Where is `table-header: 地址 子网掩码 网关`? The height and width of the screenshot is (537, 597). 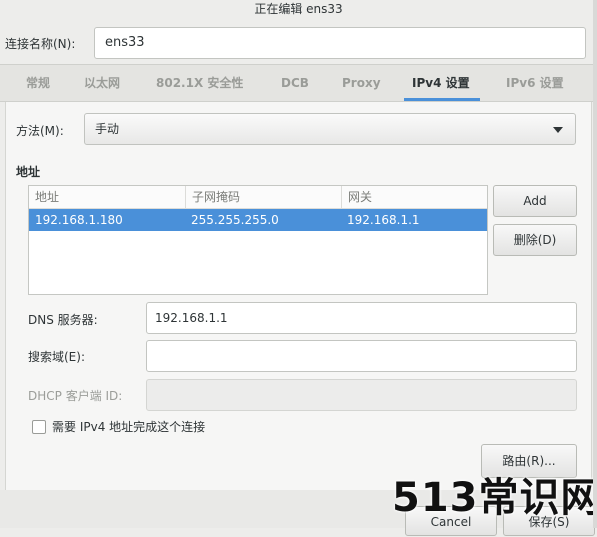
table-header: 地址 子网掩码 网关 is located at coordinates (258, 197).